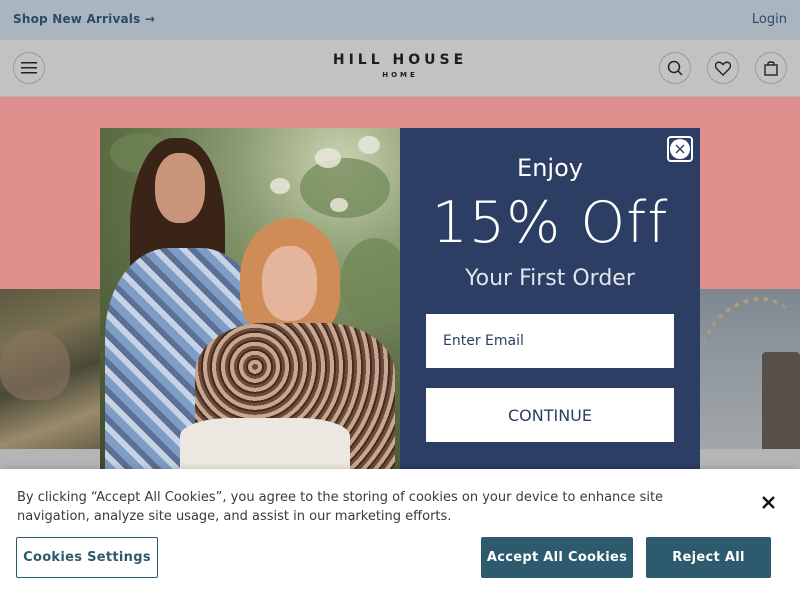 The width and height of the screenshot is (800, 600). I want to click on menu-button, so click(29, 68).